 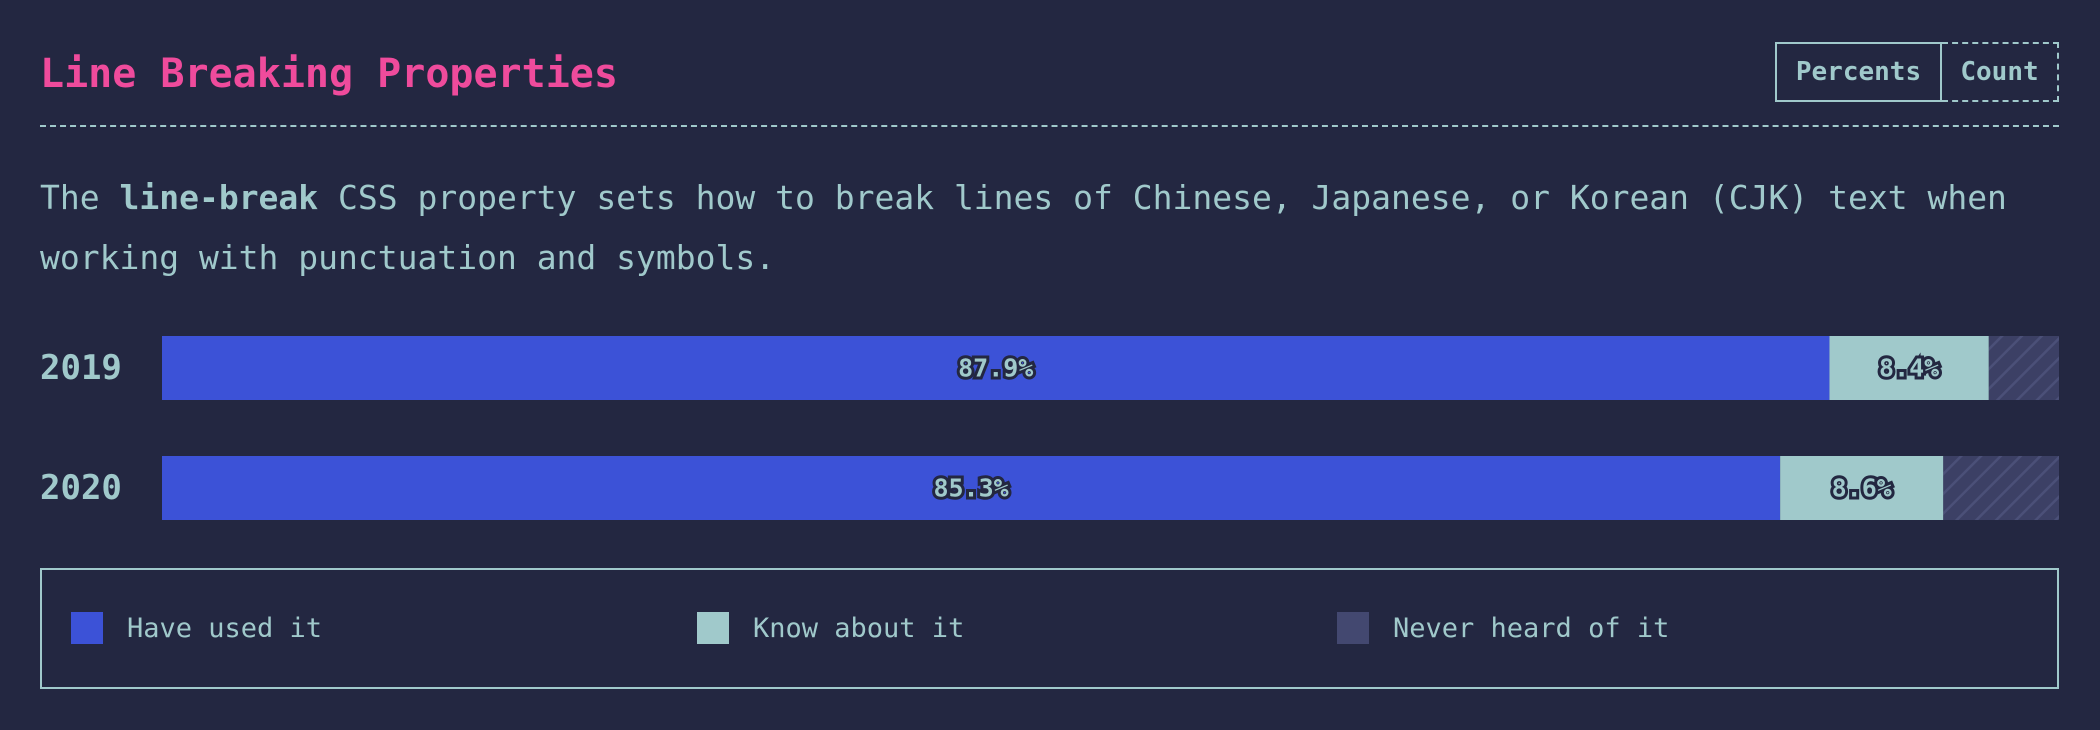 I want to click on legend-label-know-about: Know about it, so click(x=859, y=628).